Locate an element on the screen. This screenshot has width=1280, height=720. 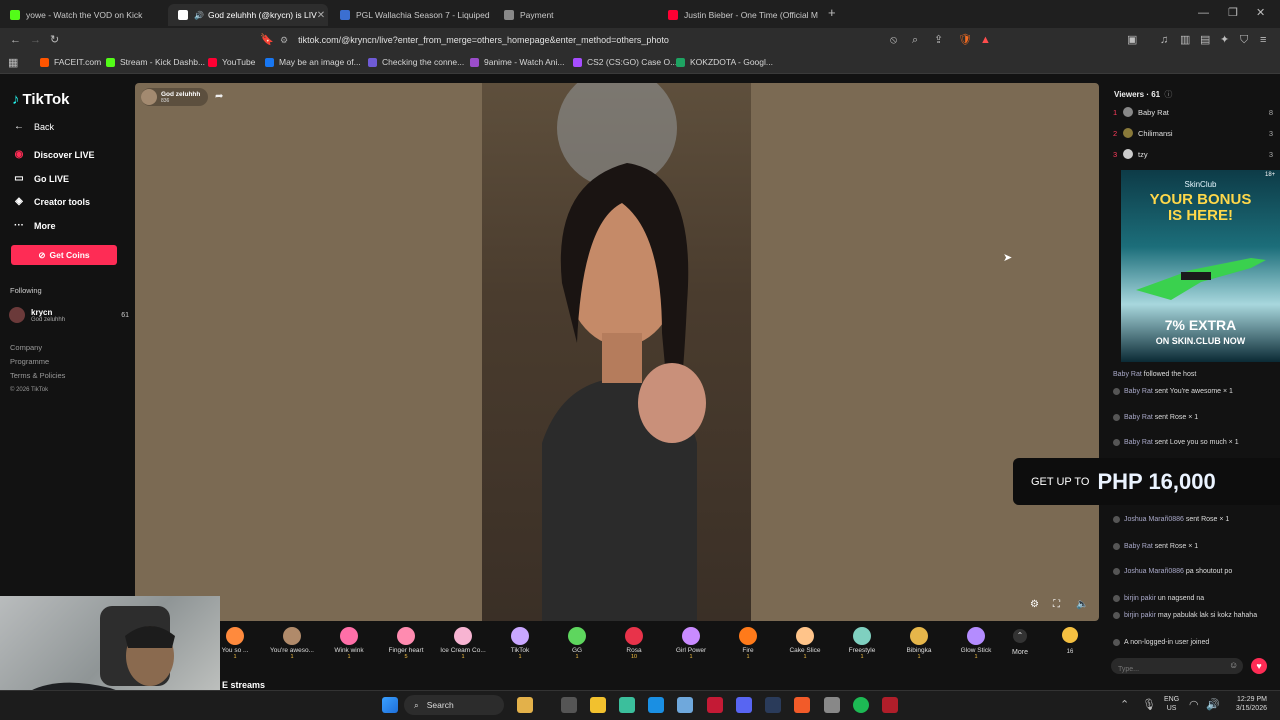
tab-kick-vod: yowe - Watch the VOD on Kick is located at coordinates (82, 15).